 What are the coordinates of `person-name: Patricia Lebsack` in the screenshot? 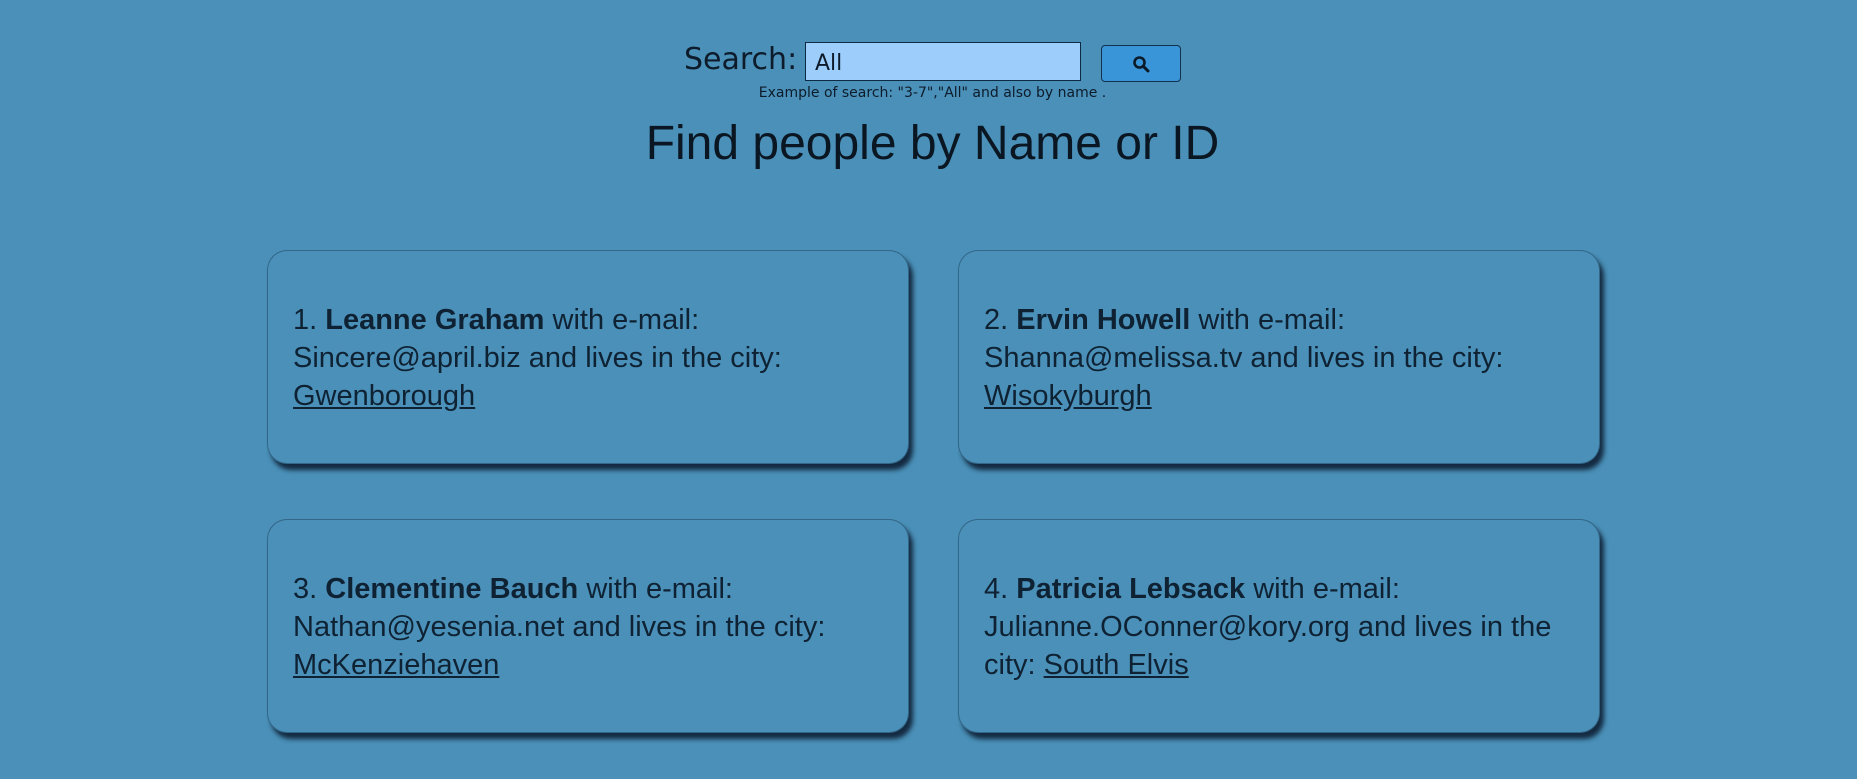 It's located at (1131, 589).